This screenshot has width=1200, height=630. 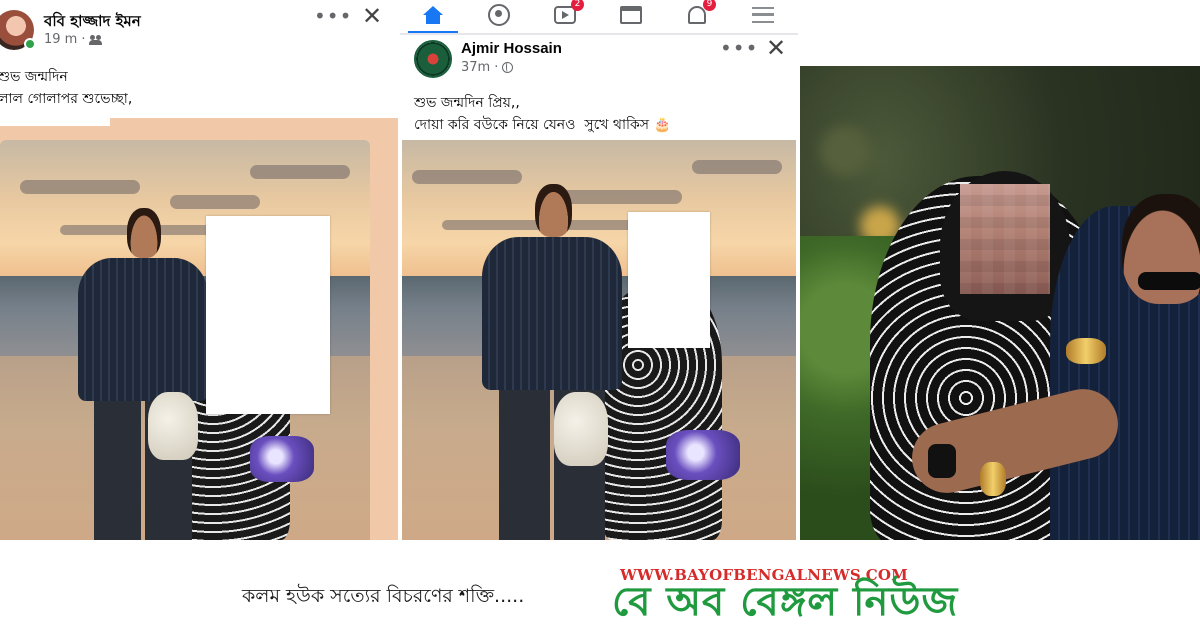 I want to click on globe-icon, so click(x=508, y=67).